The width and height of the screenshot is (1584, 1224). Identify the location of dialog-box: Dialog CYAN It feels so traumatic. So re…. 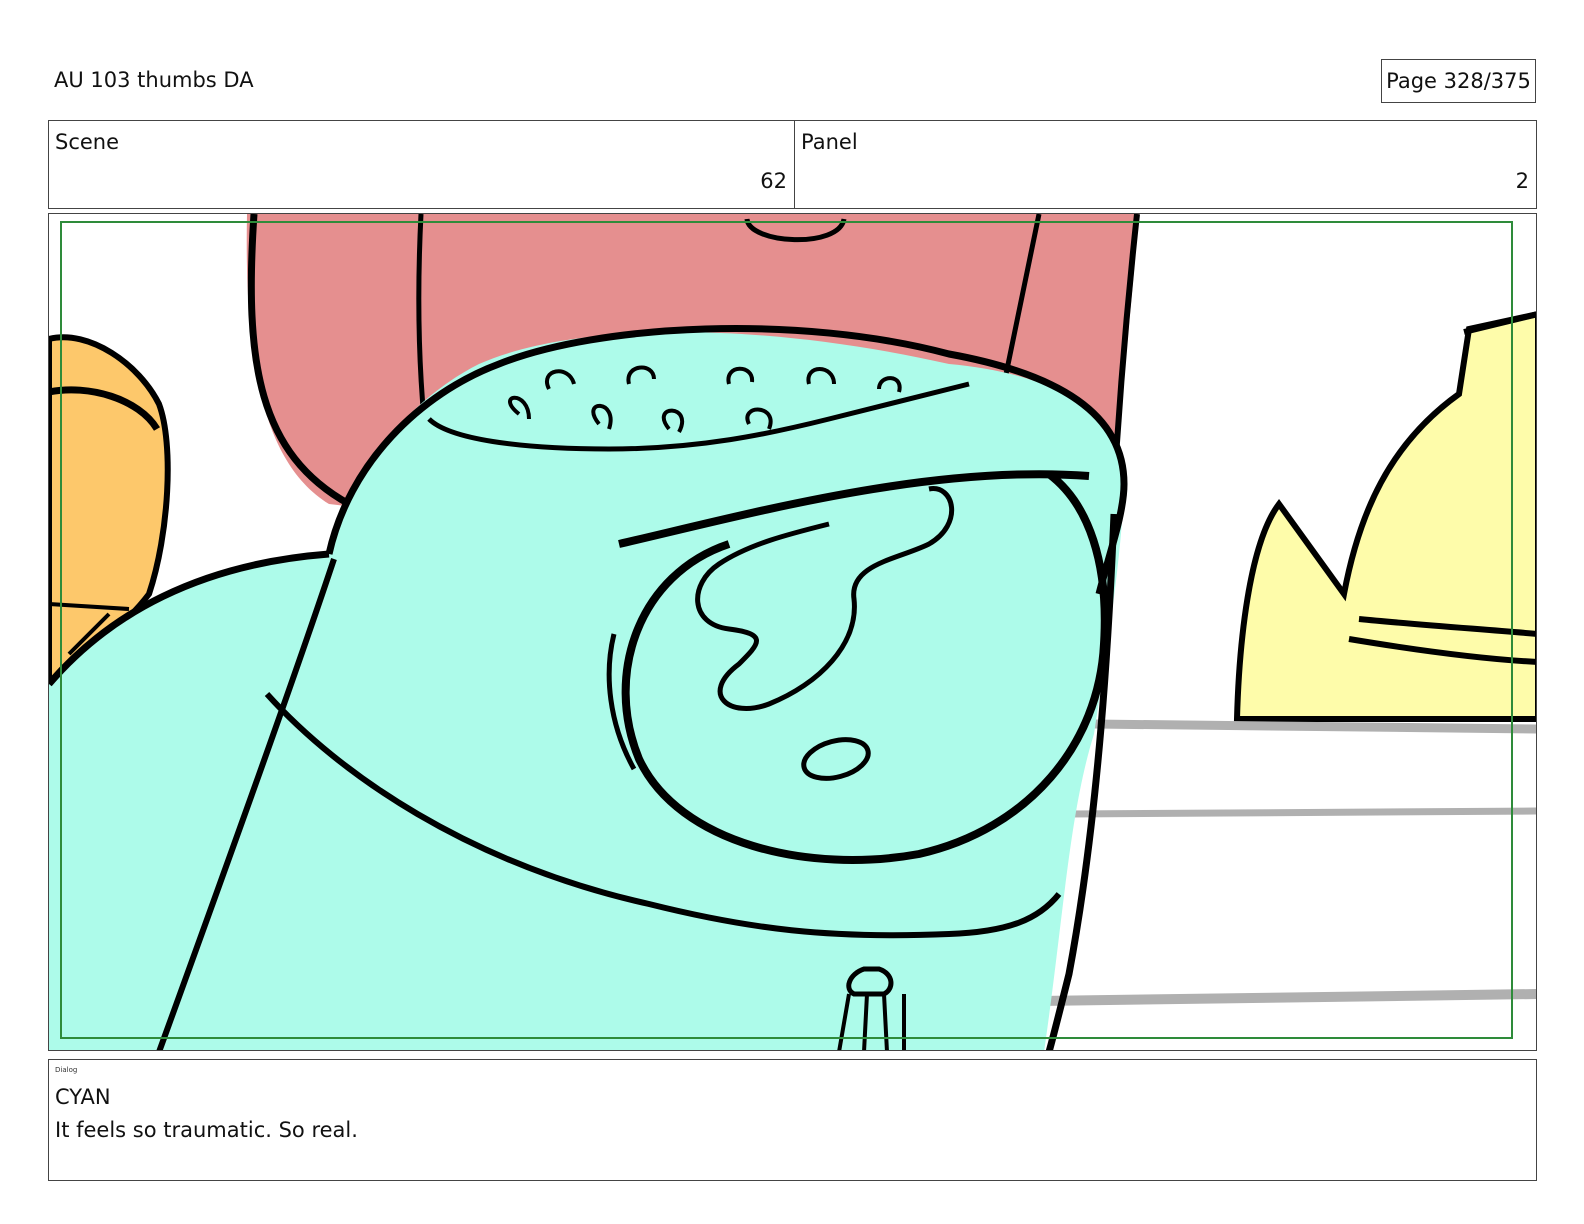
(792, 1120).